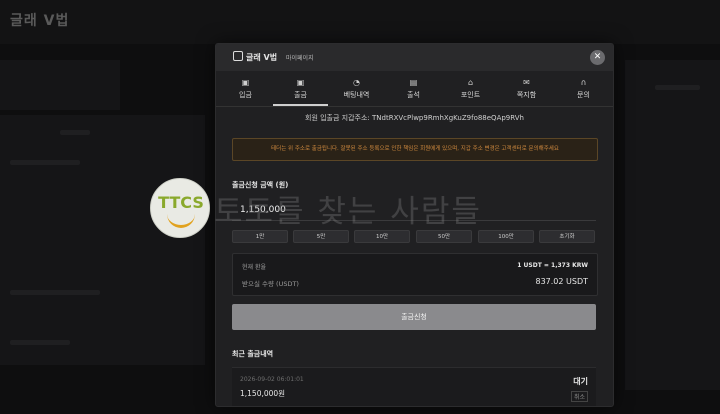 This screenshot has height=414, width=720. I want to click on background-header: 글래 V법, so click(360, 22).